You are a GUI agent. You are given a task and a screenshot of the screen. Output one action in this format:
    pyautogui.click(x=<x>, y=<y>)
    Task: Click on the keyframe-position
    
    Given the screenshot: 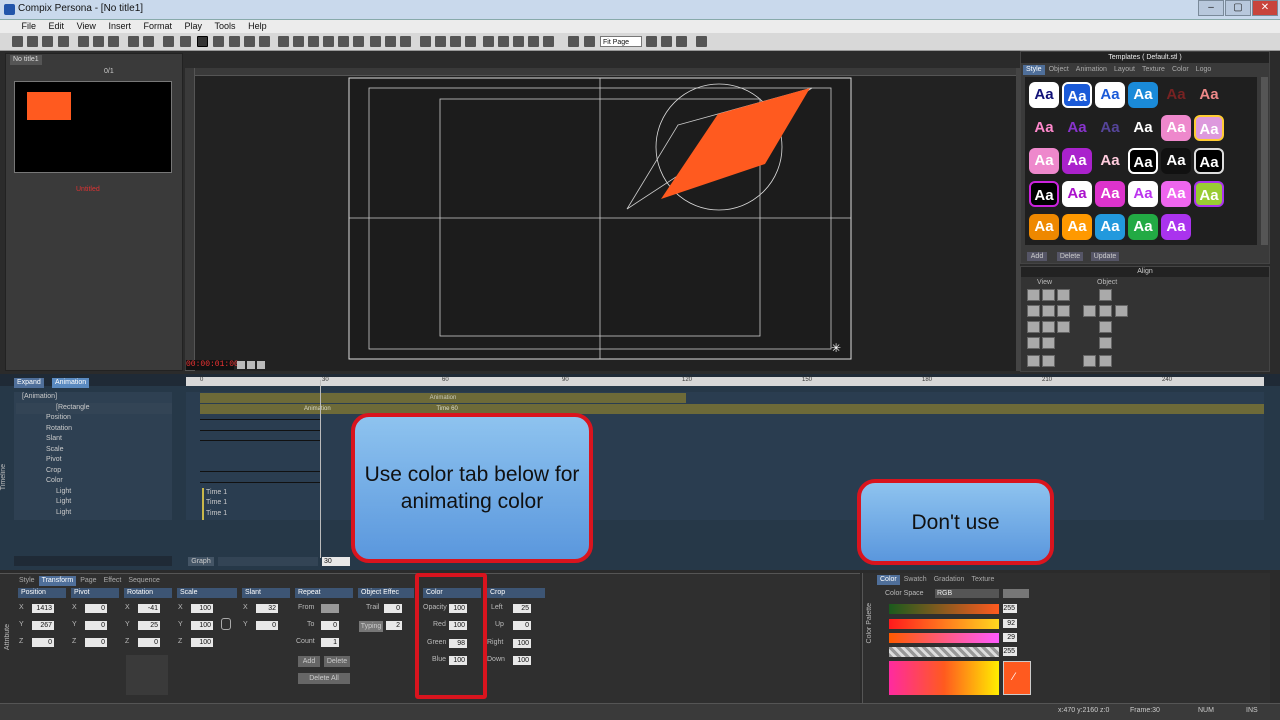 What is the action you would take?
    pyautogui.click(x=260, y=418)
    